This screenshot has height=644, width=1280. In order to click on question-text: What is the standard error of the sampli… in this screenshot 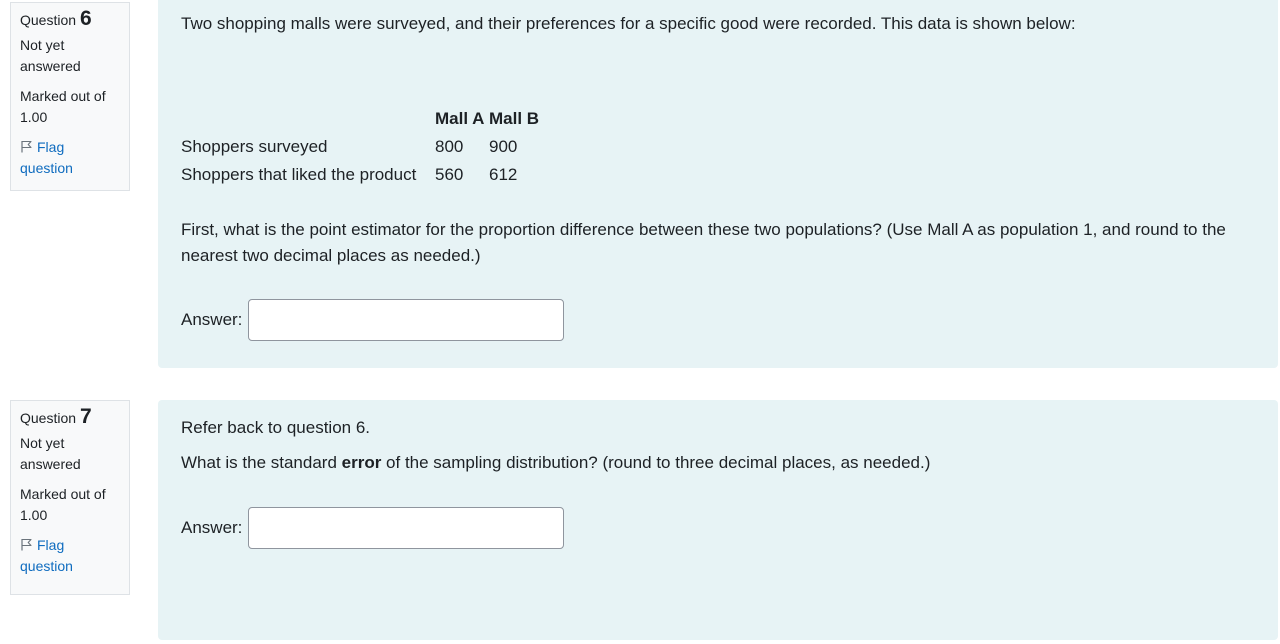, I will do `click(718, 463)`.